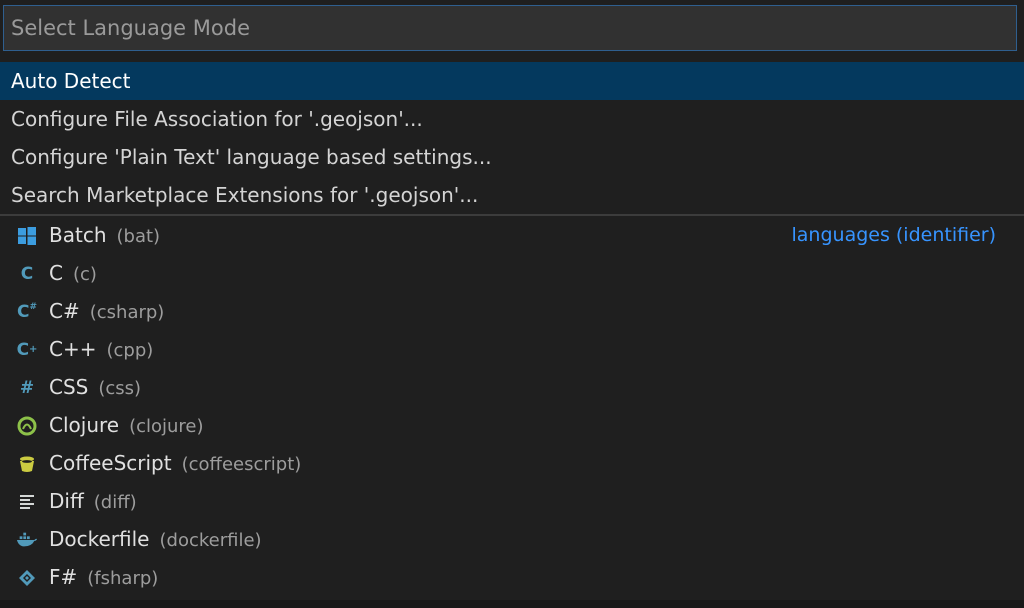 Image resolution: width=1024 pixels, height=608 pixels. I want to click on language-name: C++, so click(73, 349).